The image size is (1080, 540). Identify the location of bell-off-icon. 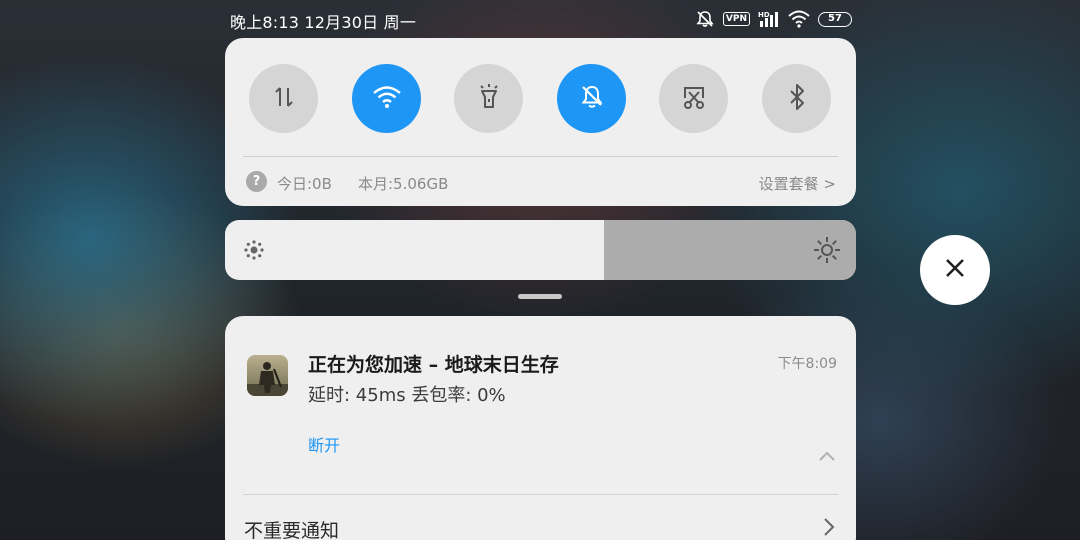
(592, 99).